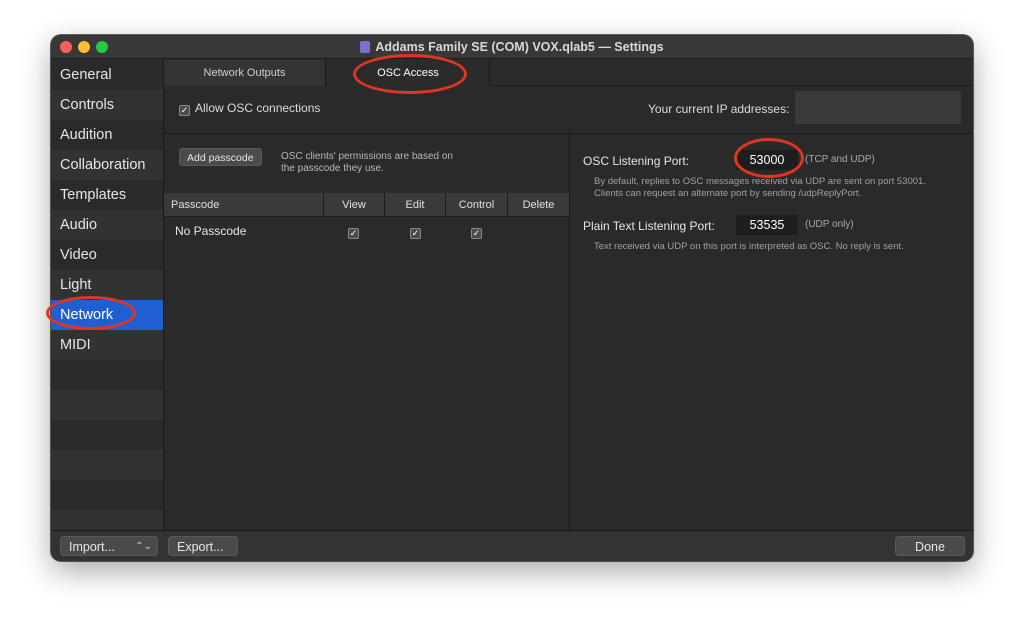 This screenshot has width=1024, height=629. What do you see at coordinates (365, 47) in the screenshot?
I see `document-icon` at bounding box center [365, 47].